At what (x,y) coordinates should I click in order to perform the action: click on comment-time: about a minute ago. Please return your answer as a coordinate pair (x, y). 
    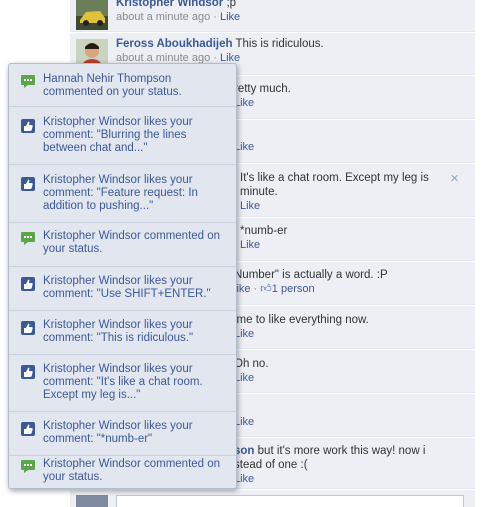
    Looking at the image, I should click on (163, 17).